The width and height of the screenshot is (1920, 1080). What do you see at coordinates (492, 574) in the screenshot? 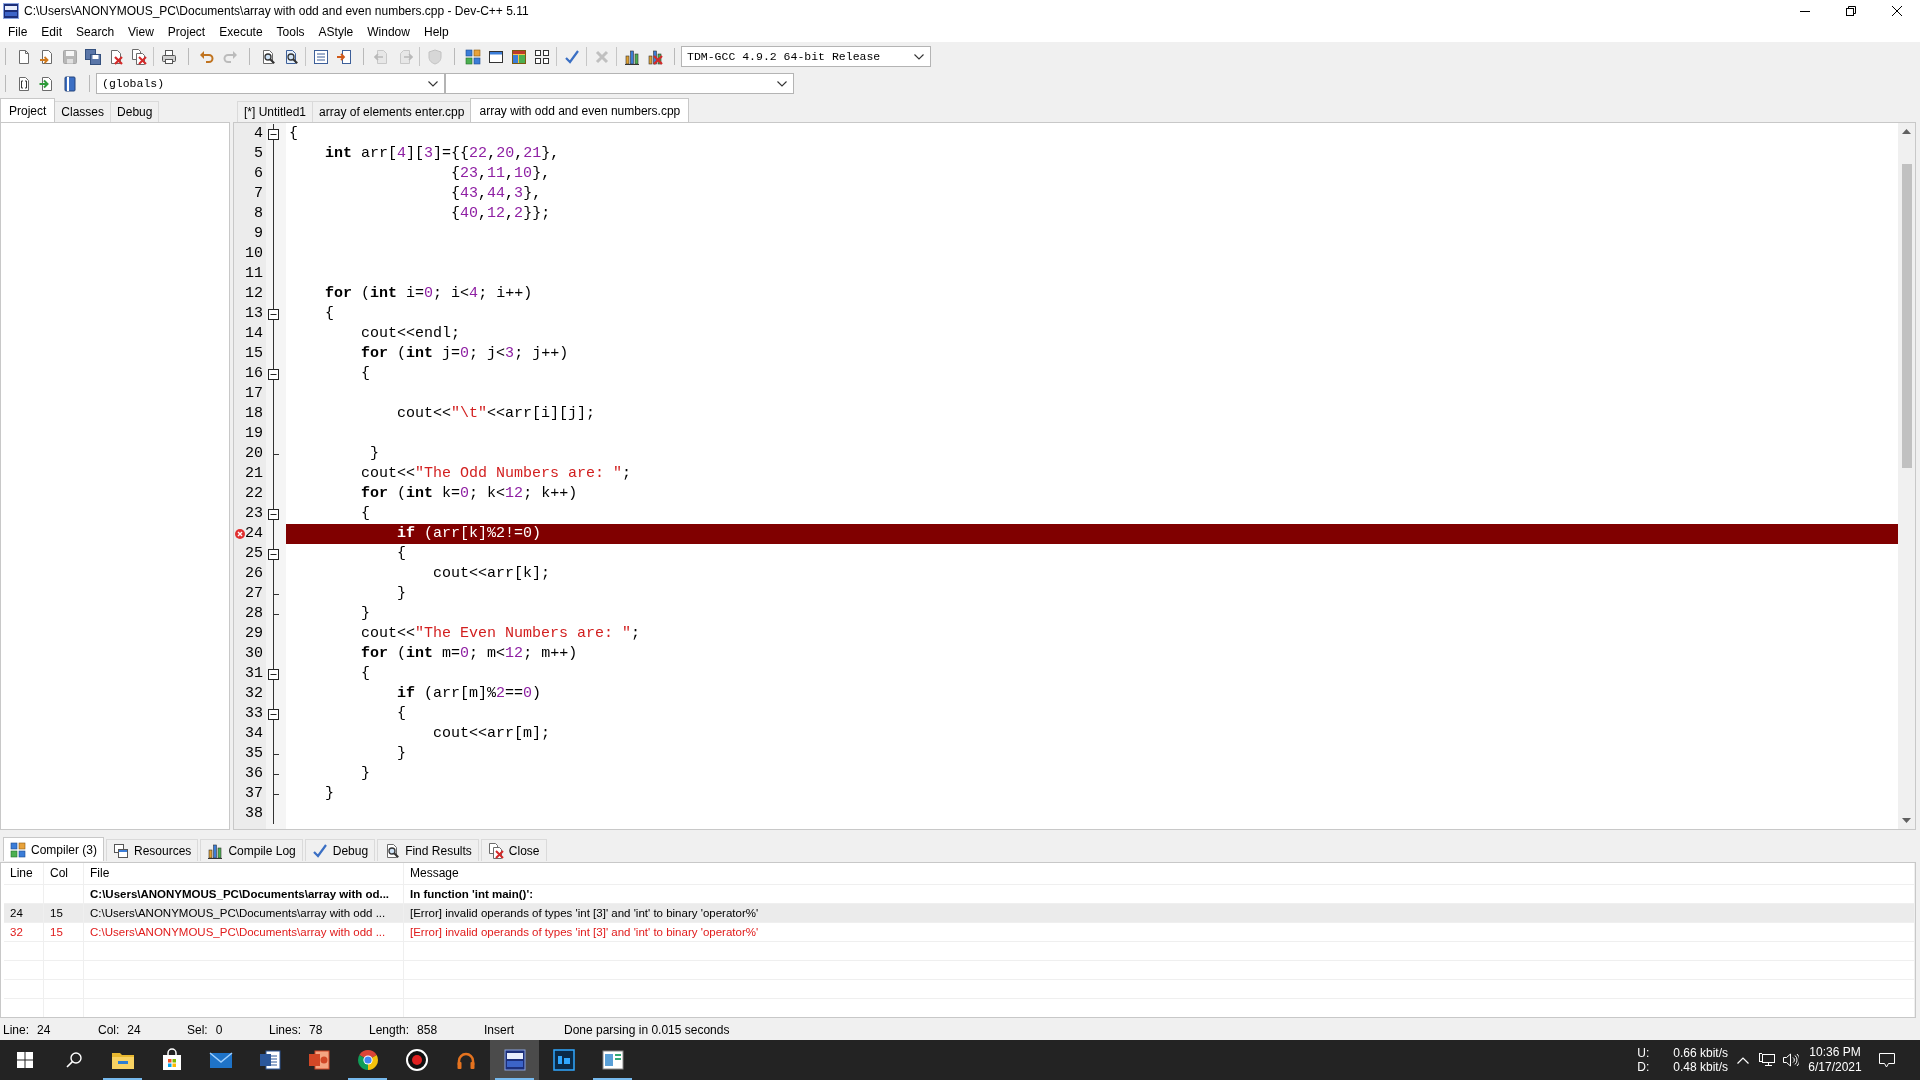
I see `code-line: cout<<arr[k];` at bounding box center [492, 574].